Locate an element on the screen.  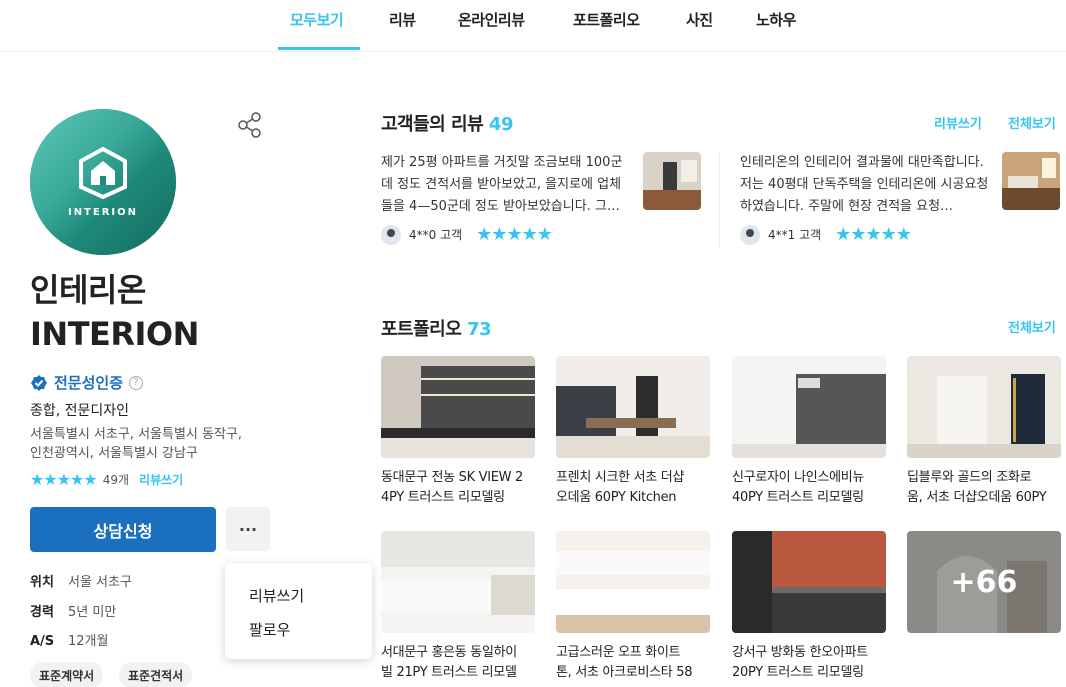
reviews-view-all-link: 전체보기 is located at coordinates (1032, 122).